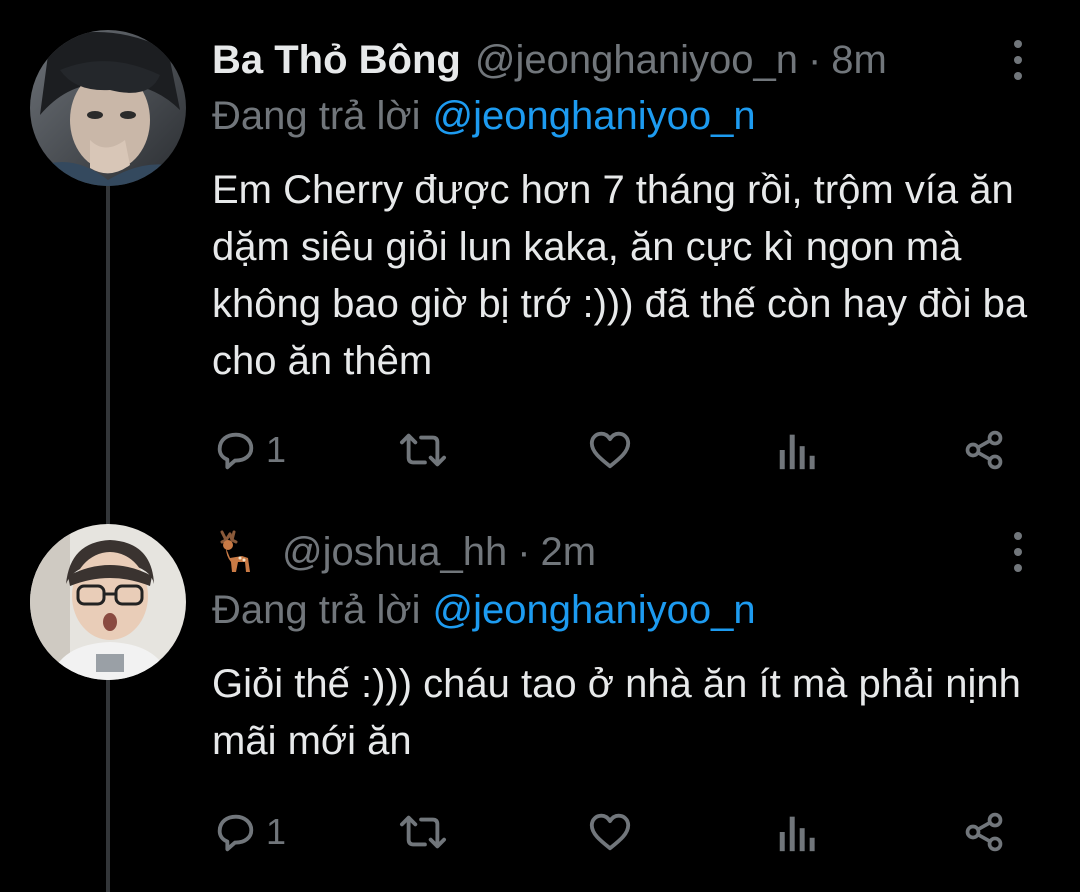 This screenshot has height=892, width=1080. I want to click on tweet-header: @joshua_hh · 2m, so click(404, 552).